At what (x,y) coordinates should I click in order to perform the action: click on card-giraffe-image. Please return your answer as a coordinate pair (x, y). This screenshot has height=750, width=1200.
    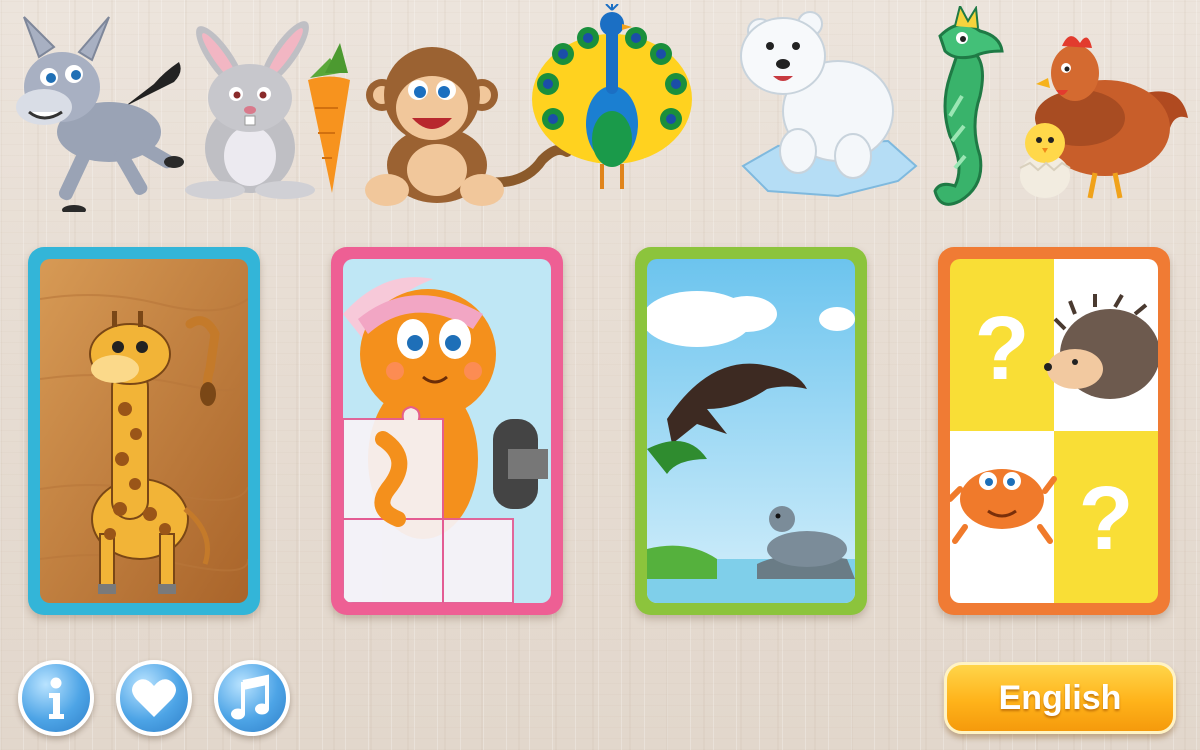
    Looking at the image, I should click on (144, 431).